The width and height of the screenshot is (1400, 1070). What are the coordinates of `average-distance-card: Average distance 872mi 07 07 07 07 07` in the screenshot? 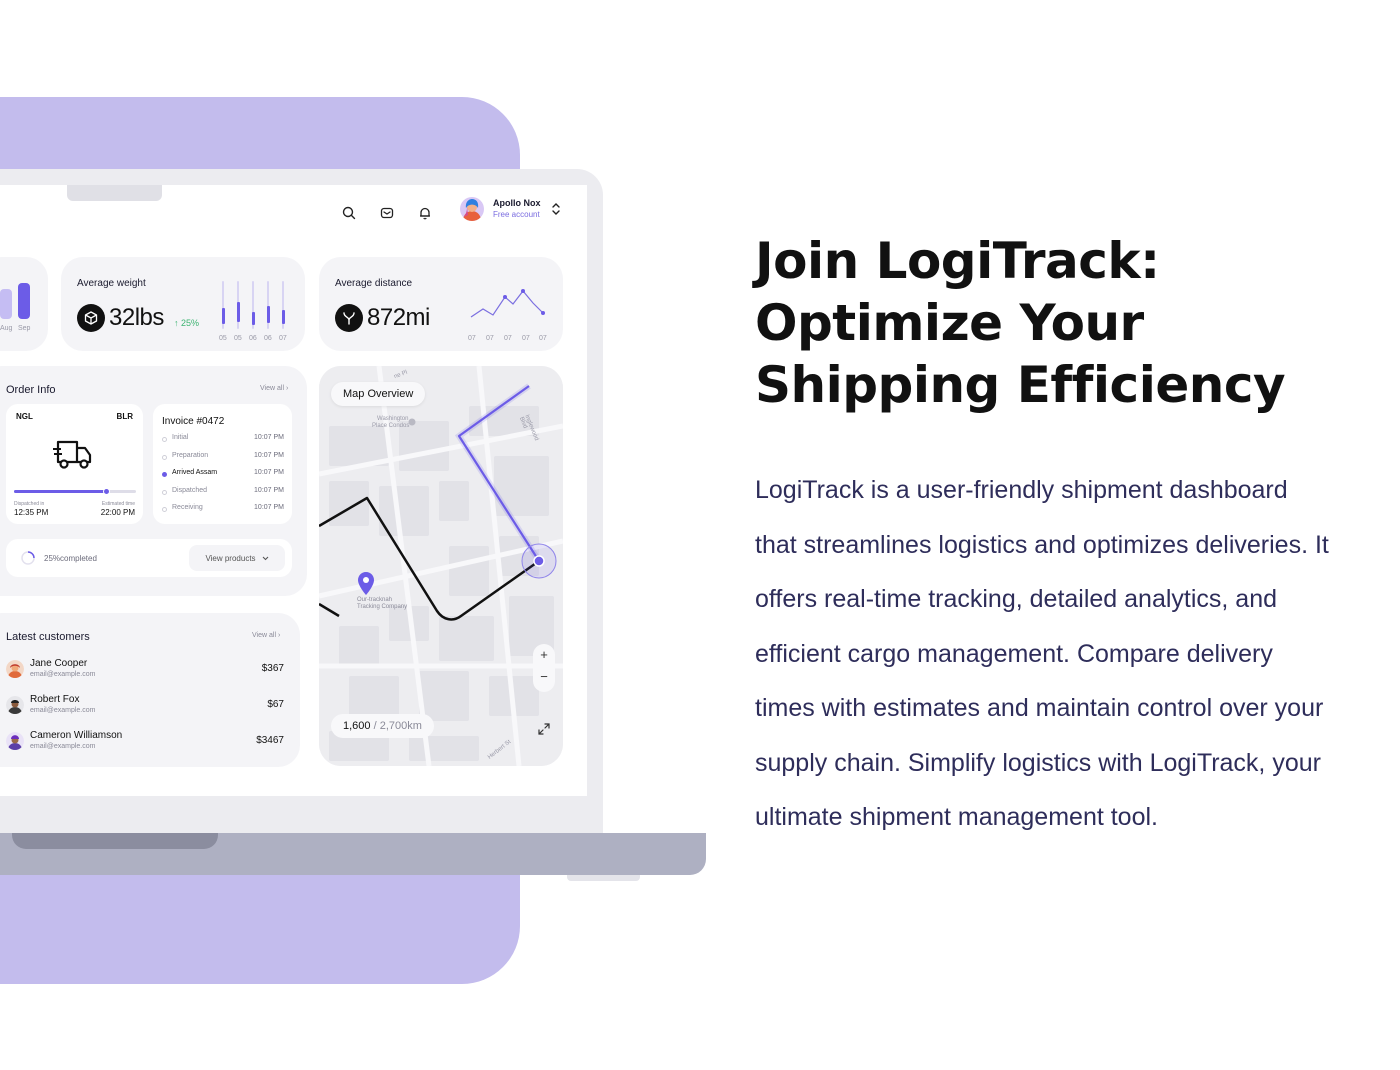 It's located at (441, 304).